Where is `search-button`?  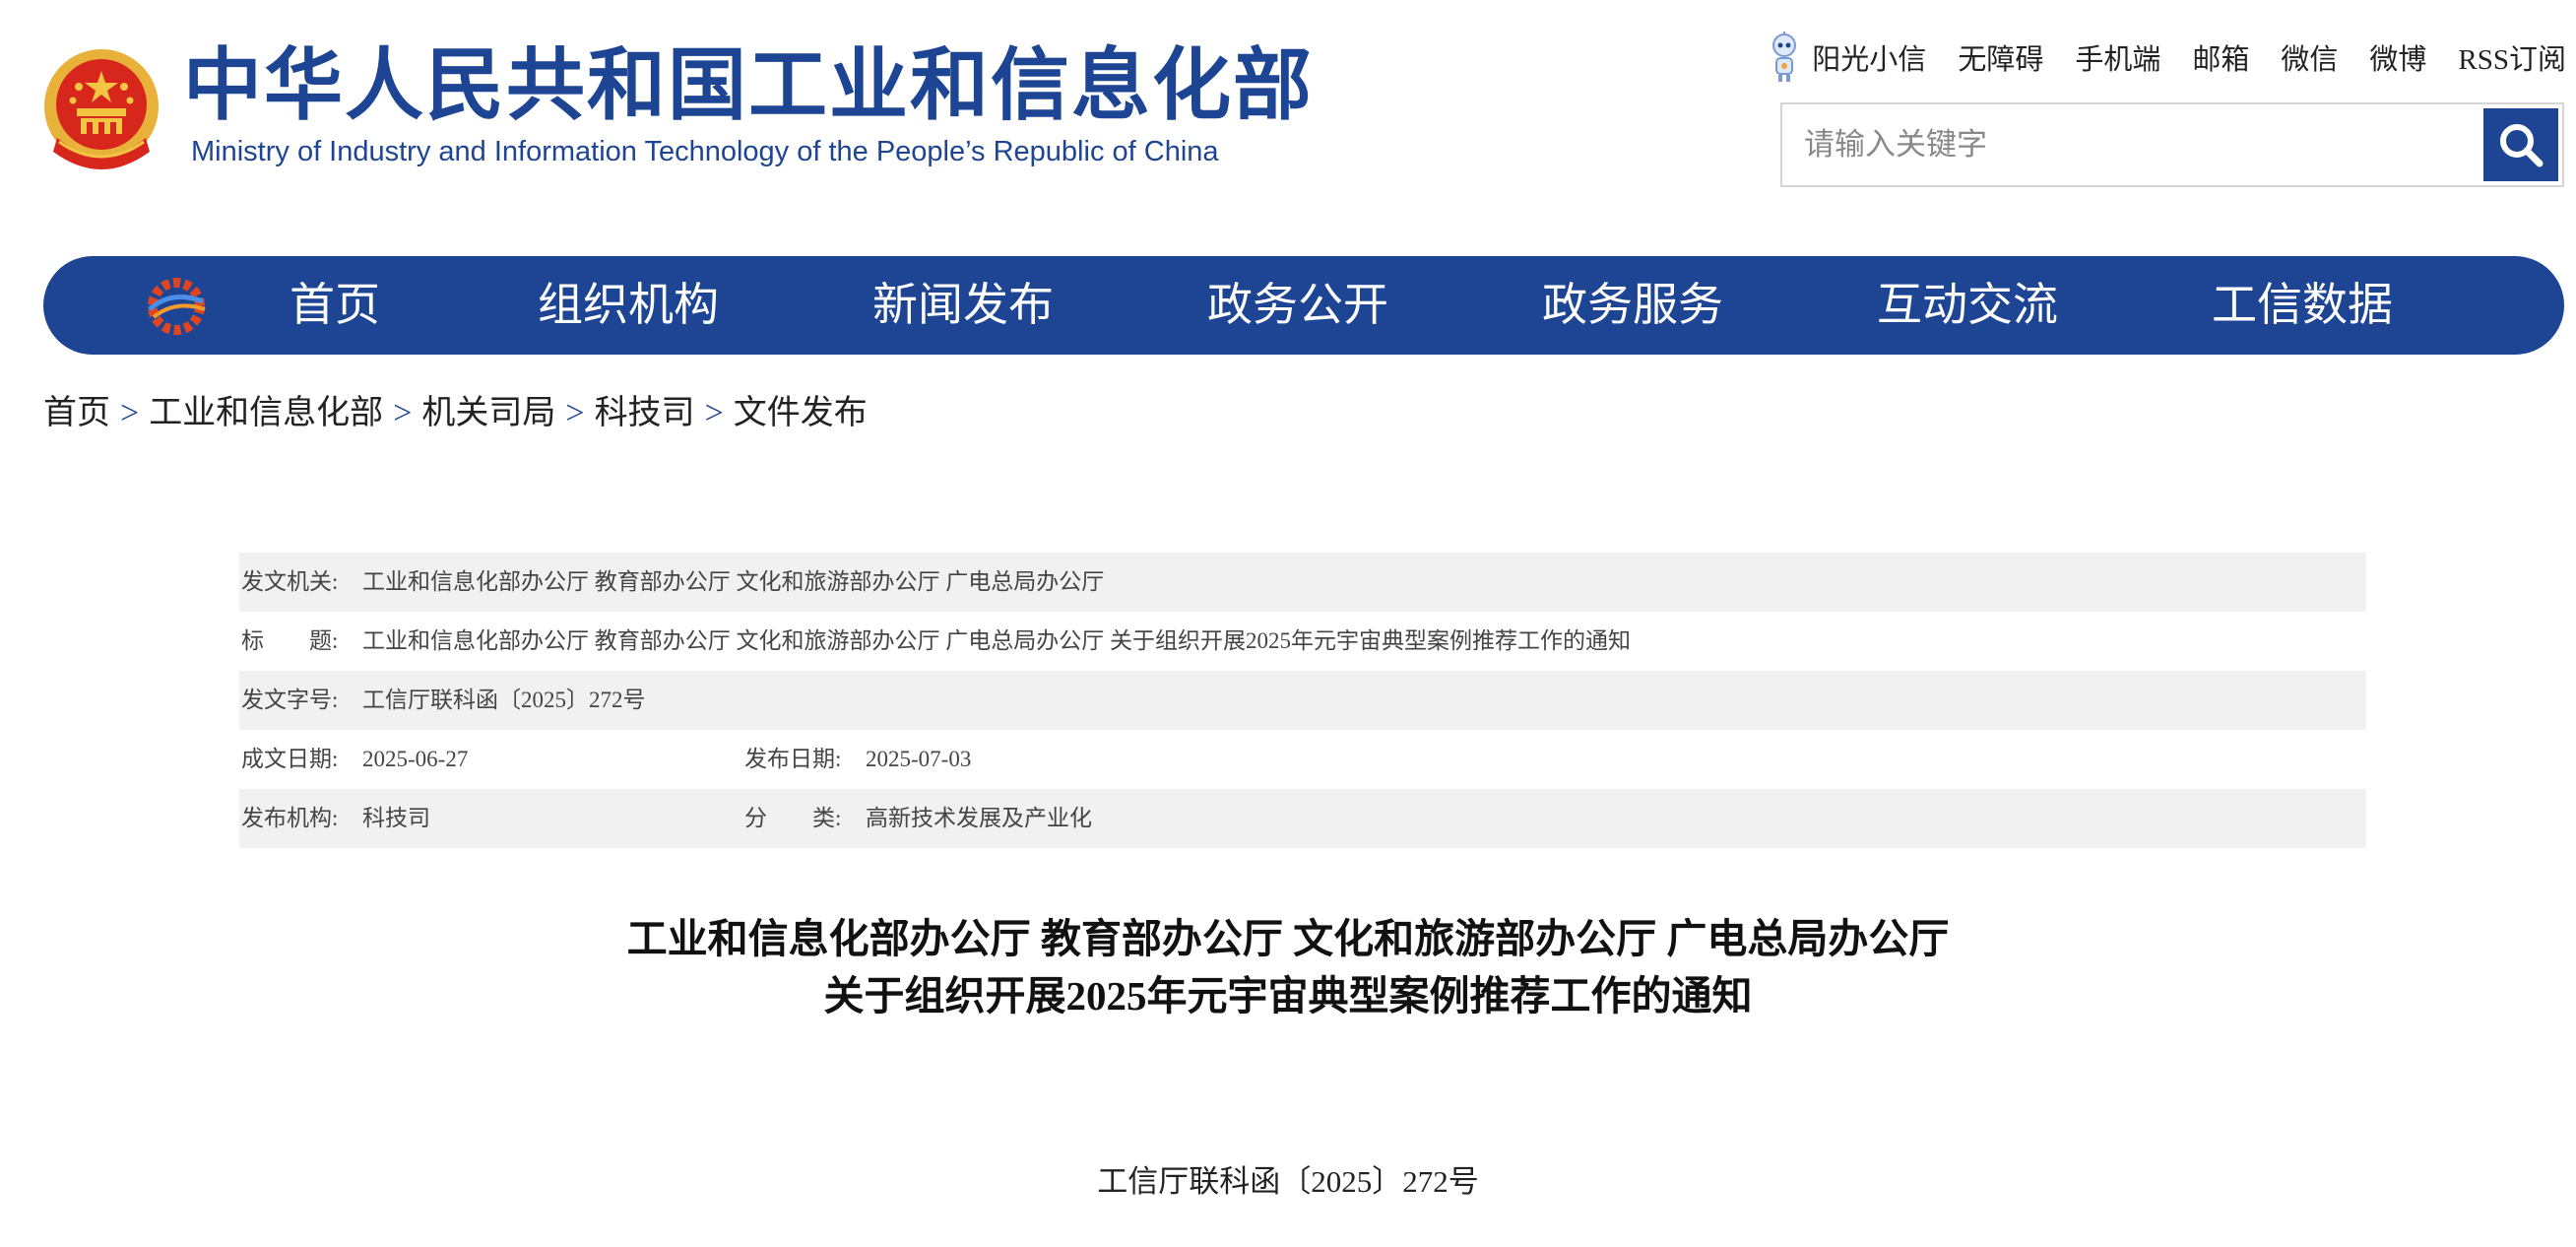
search-button is located at coordinates (2520, 144).